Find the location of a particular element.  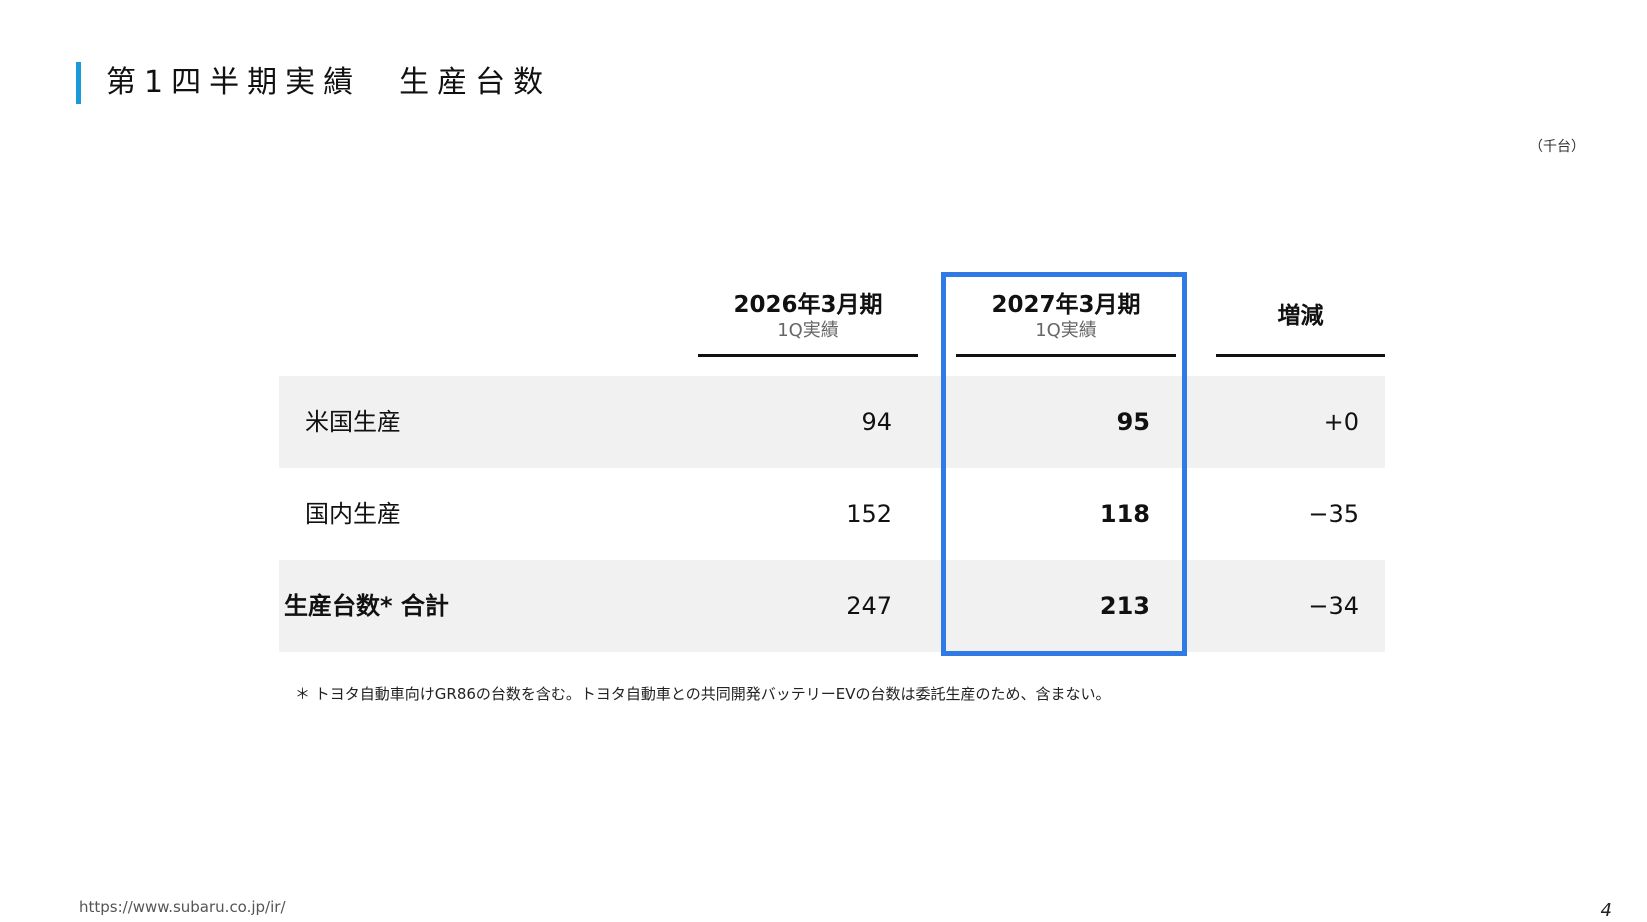

row-label: 国内生産 is located at coordinates (353, 514).